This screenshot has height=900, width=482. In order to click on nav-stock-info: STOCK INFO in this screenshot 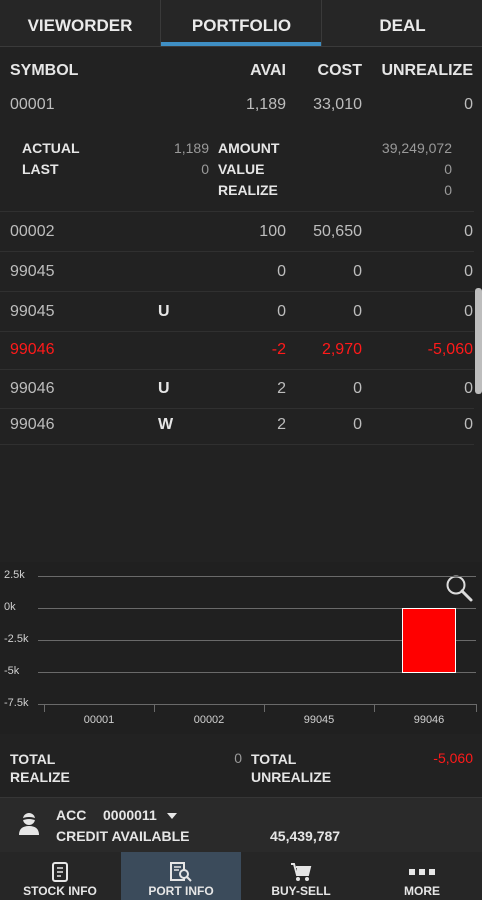, I will do `click(60, 876)`.